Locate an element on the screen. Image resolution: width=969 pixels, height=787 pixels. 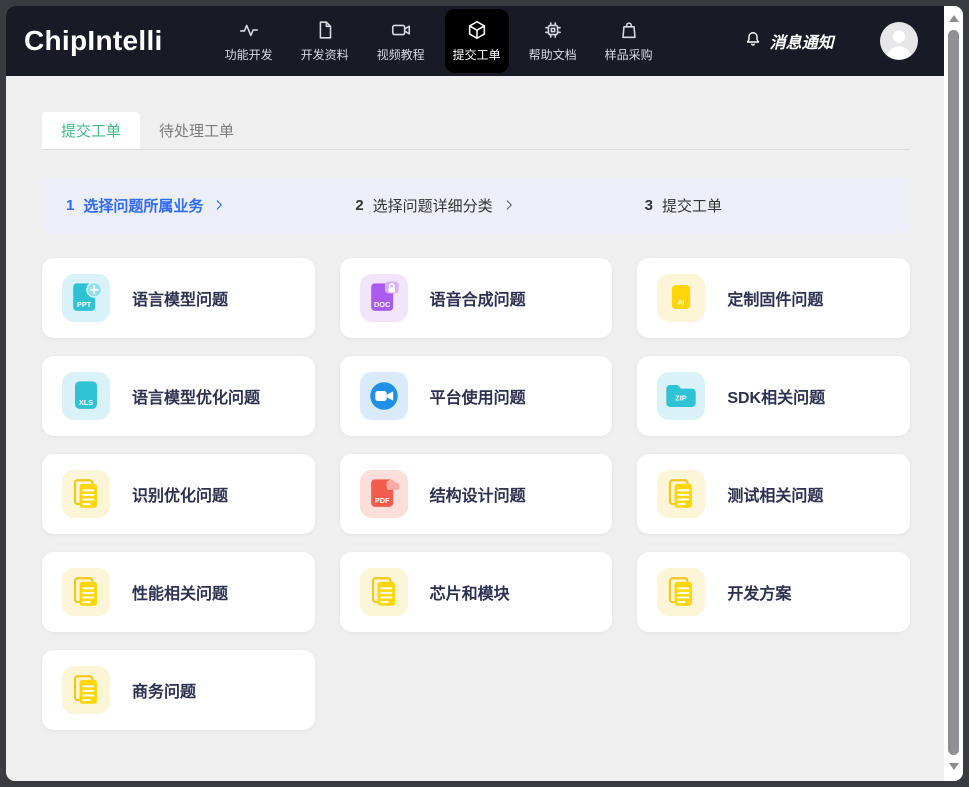
category-card: 性能相关问题 is located at coordinates (178, 592).